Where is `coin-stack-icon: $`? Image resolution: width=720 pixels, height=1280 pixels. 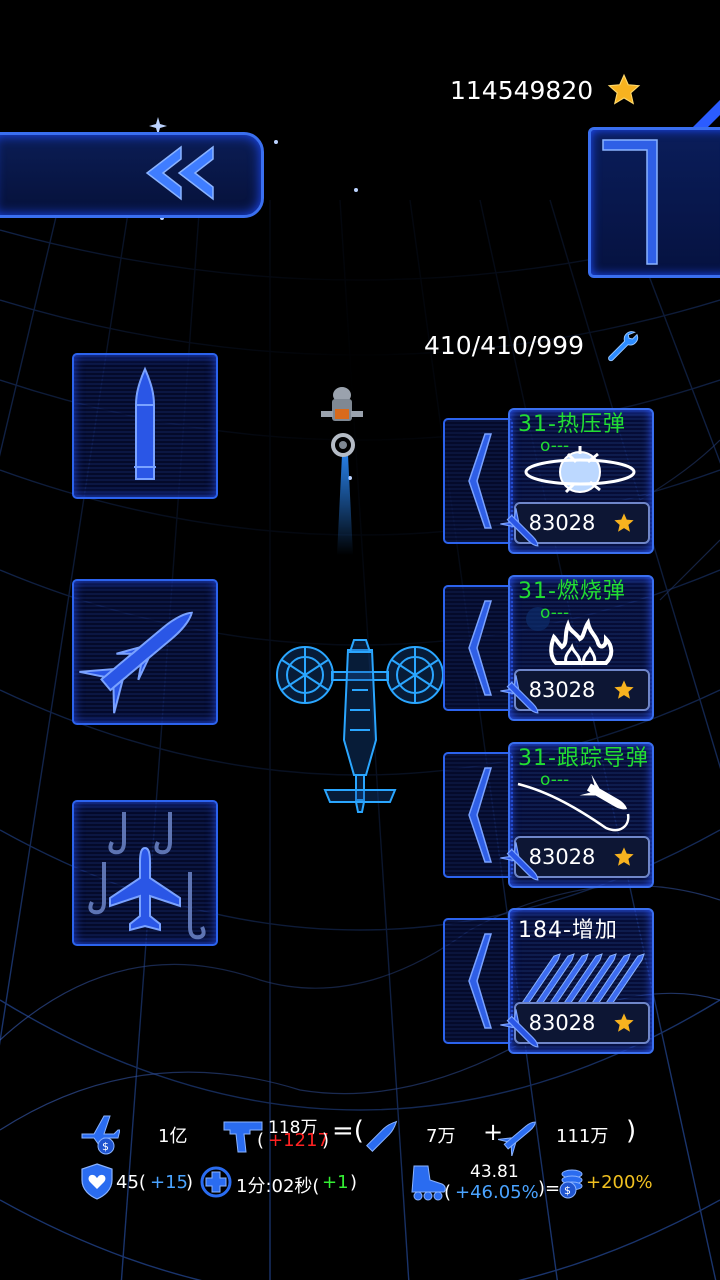
coin-stack-icon: $ is located at coordinates (571, 1184).